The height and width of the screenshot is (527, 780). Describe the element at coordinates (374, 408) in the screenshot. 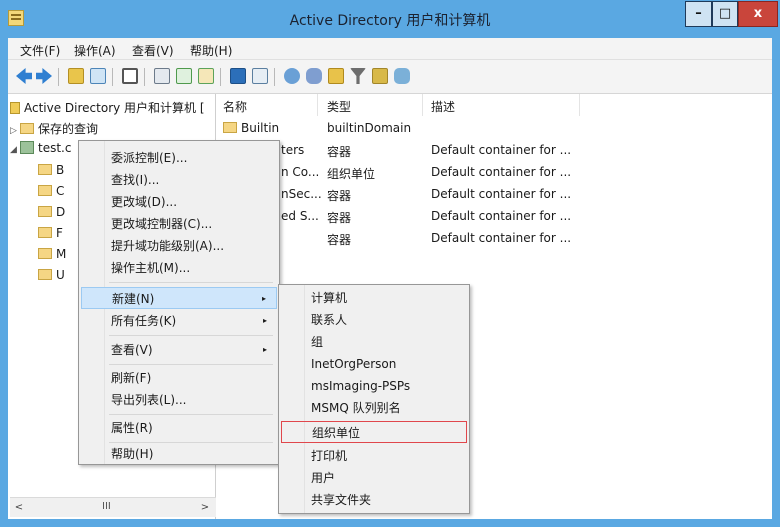

I see `new-msmq-queue-alias: MSMQ 队列别名` at that location.